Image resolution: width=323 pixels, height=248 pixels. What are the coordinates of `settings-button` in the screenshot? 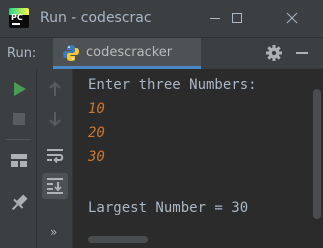 It's located at (274, 53).